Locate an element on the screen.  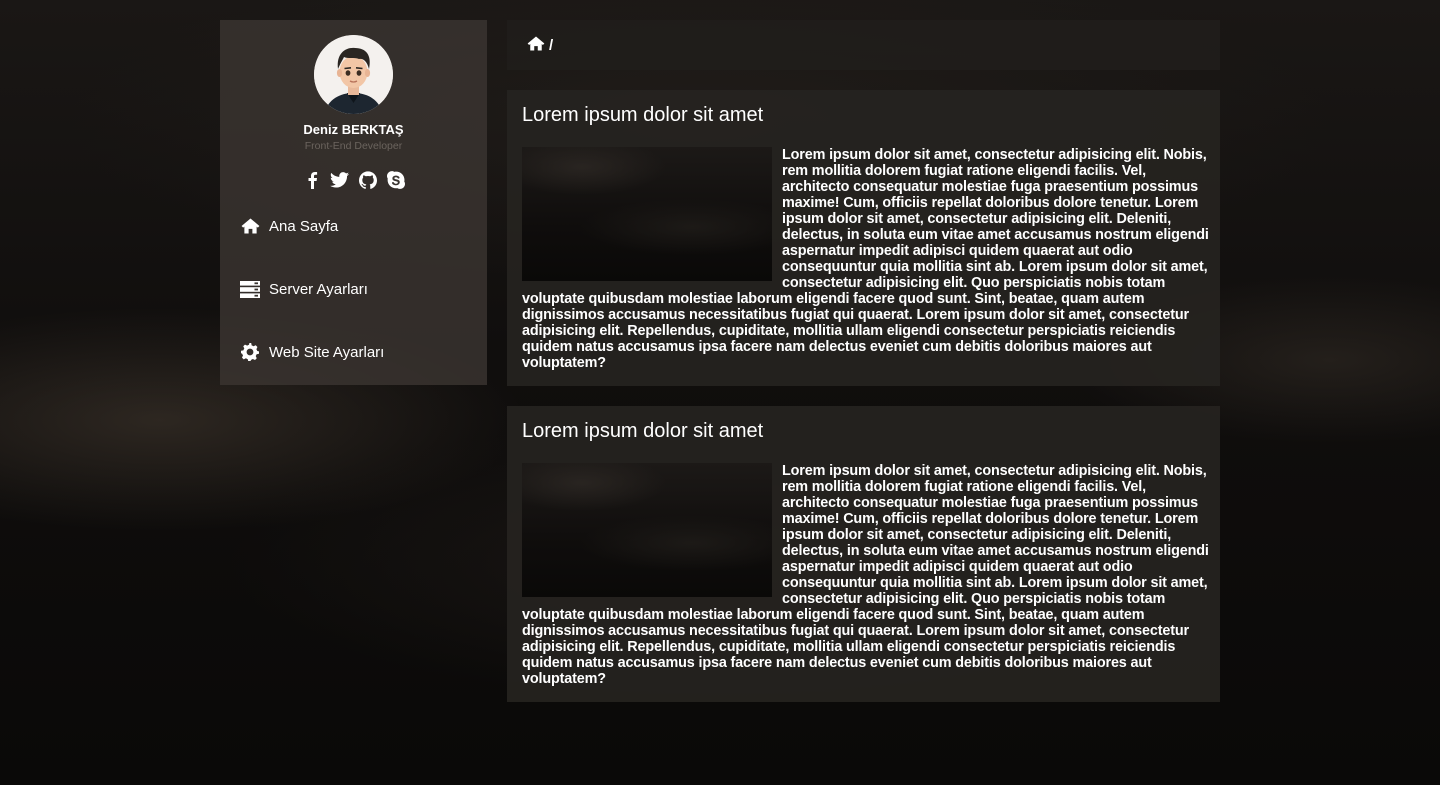
gear-icon is located at coordinates (250, 352).